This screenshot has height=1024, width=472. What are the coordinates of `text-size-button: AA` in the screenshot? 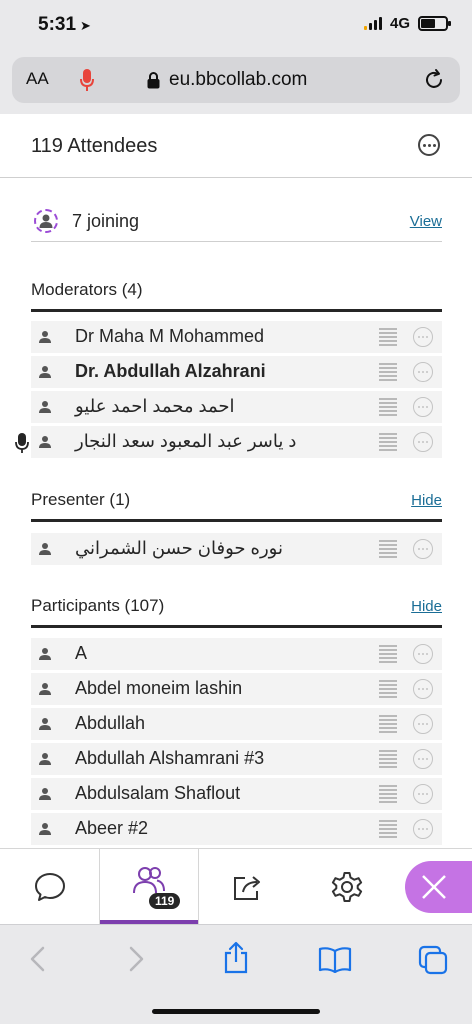 It's located at (37, 79).